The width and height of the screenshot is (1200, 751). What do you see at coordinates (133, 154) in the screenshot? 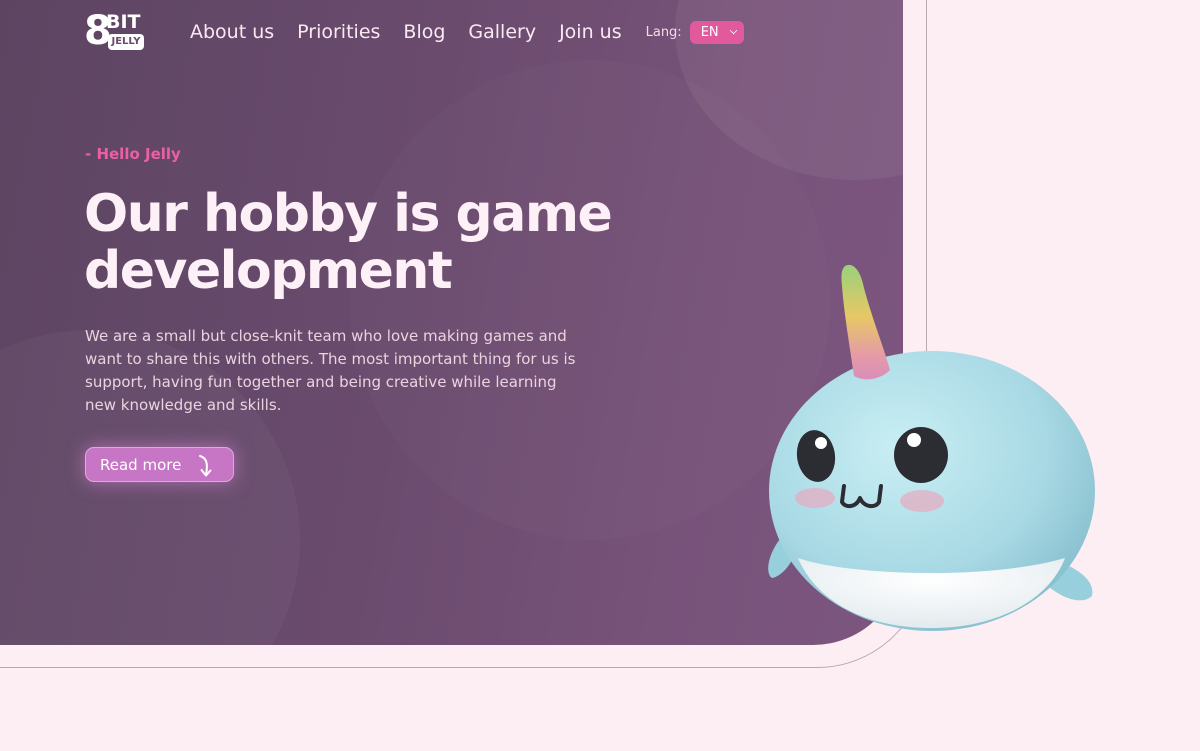
I see `hero-eyebrow: - Hello Jelly` at bounding box center [133, 154].